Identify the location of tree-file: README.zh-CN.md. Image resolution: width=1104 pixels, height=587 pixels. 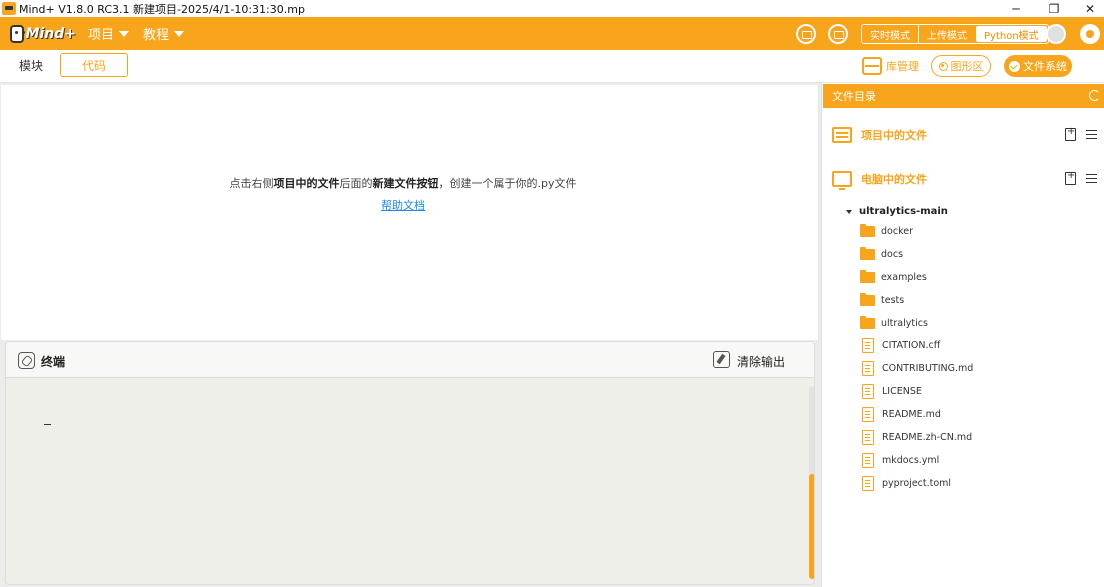
(916, 437).